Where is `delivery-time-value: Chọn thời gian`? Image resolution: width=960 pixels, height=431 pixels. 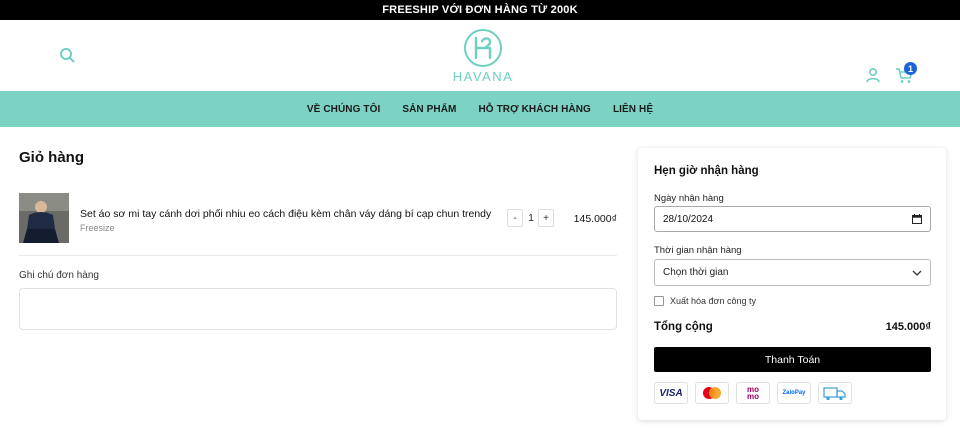 delivery-time-value: Chọn thời gian is located at coordinates (696, 272).